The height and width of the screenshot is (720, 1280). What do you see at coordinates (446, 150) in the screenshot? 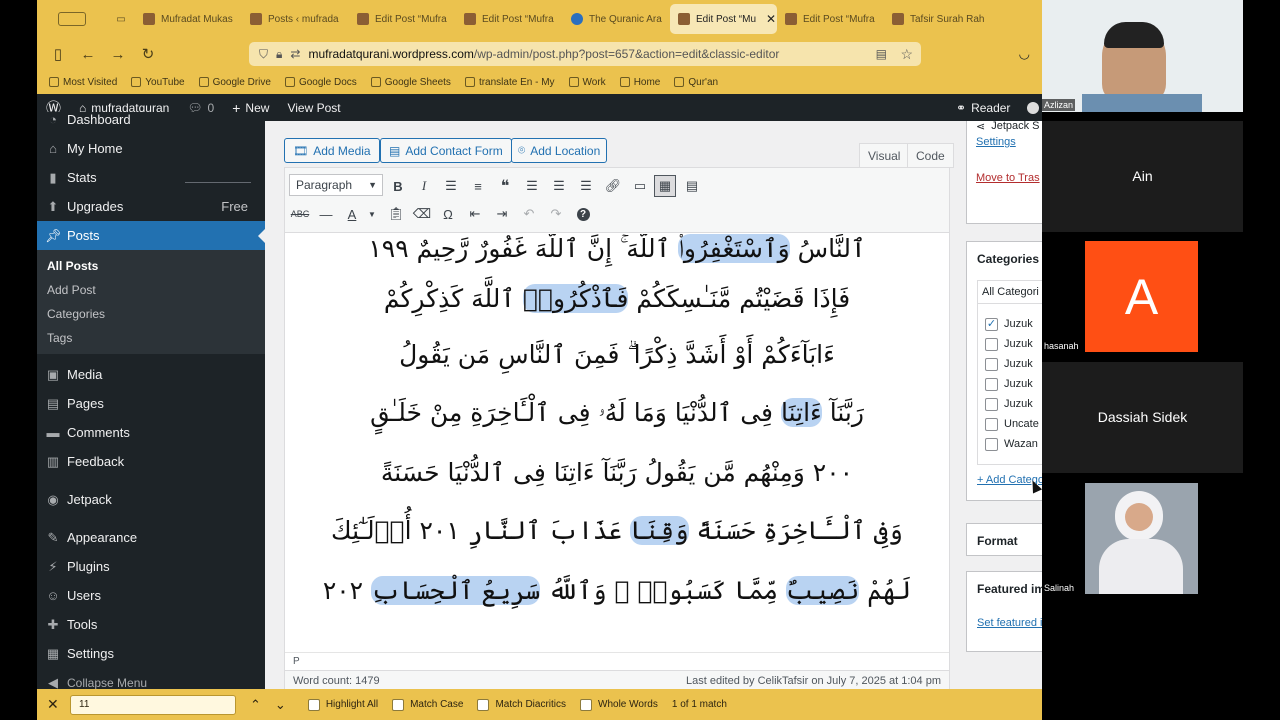
I see `add-contact-form-button: ▤ Add Contact Form` at bounding box center [446, 150].